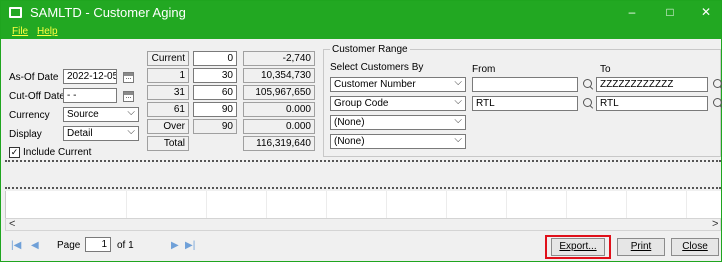 The height and width of the screenshot is (262, 722). Describe the element at coordinates (706, 12) in the screenshot. I see `close-window-button: ✕` at that location.